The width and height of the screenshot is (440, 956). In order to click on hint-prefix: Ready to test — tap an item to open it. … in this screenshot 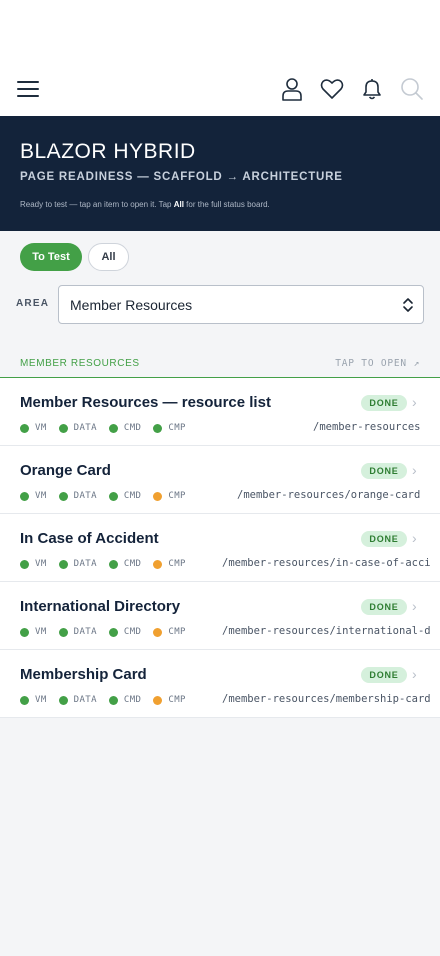, I will do `click(97, 204)`.